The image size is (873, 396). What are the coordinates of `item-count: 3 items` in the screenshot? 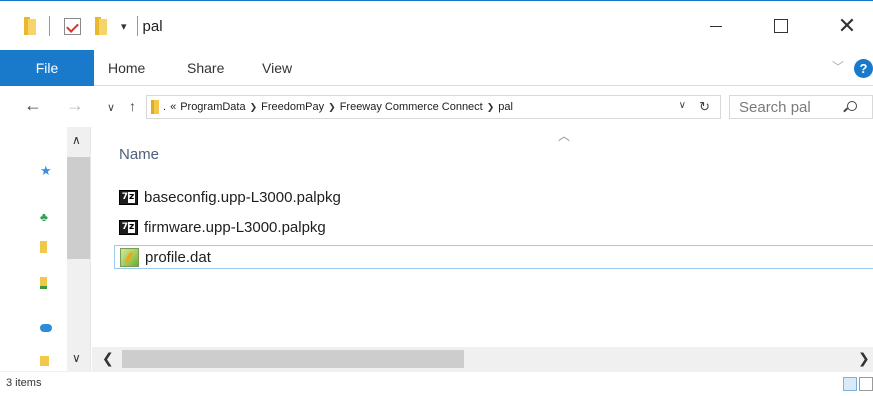 It's located at (24, 383).